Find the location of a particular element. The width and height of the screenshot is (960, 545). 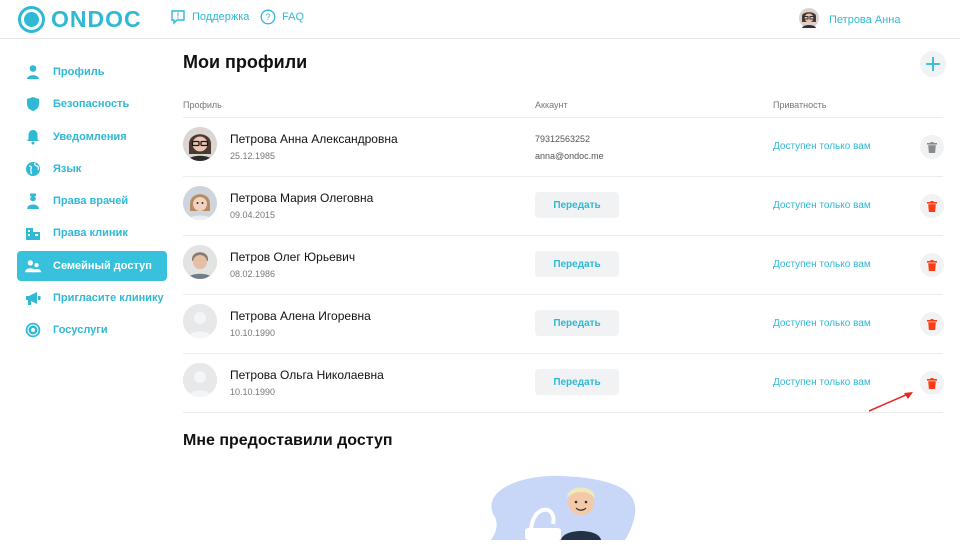

globe-icon is located at coordinates (33, 169).